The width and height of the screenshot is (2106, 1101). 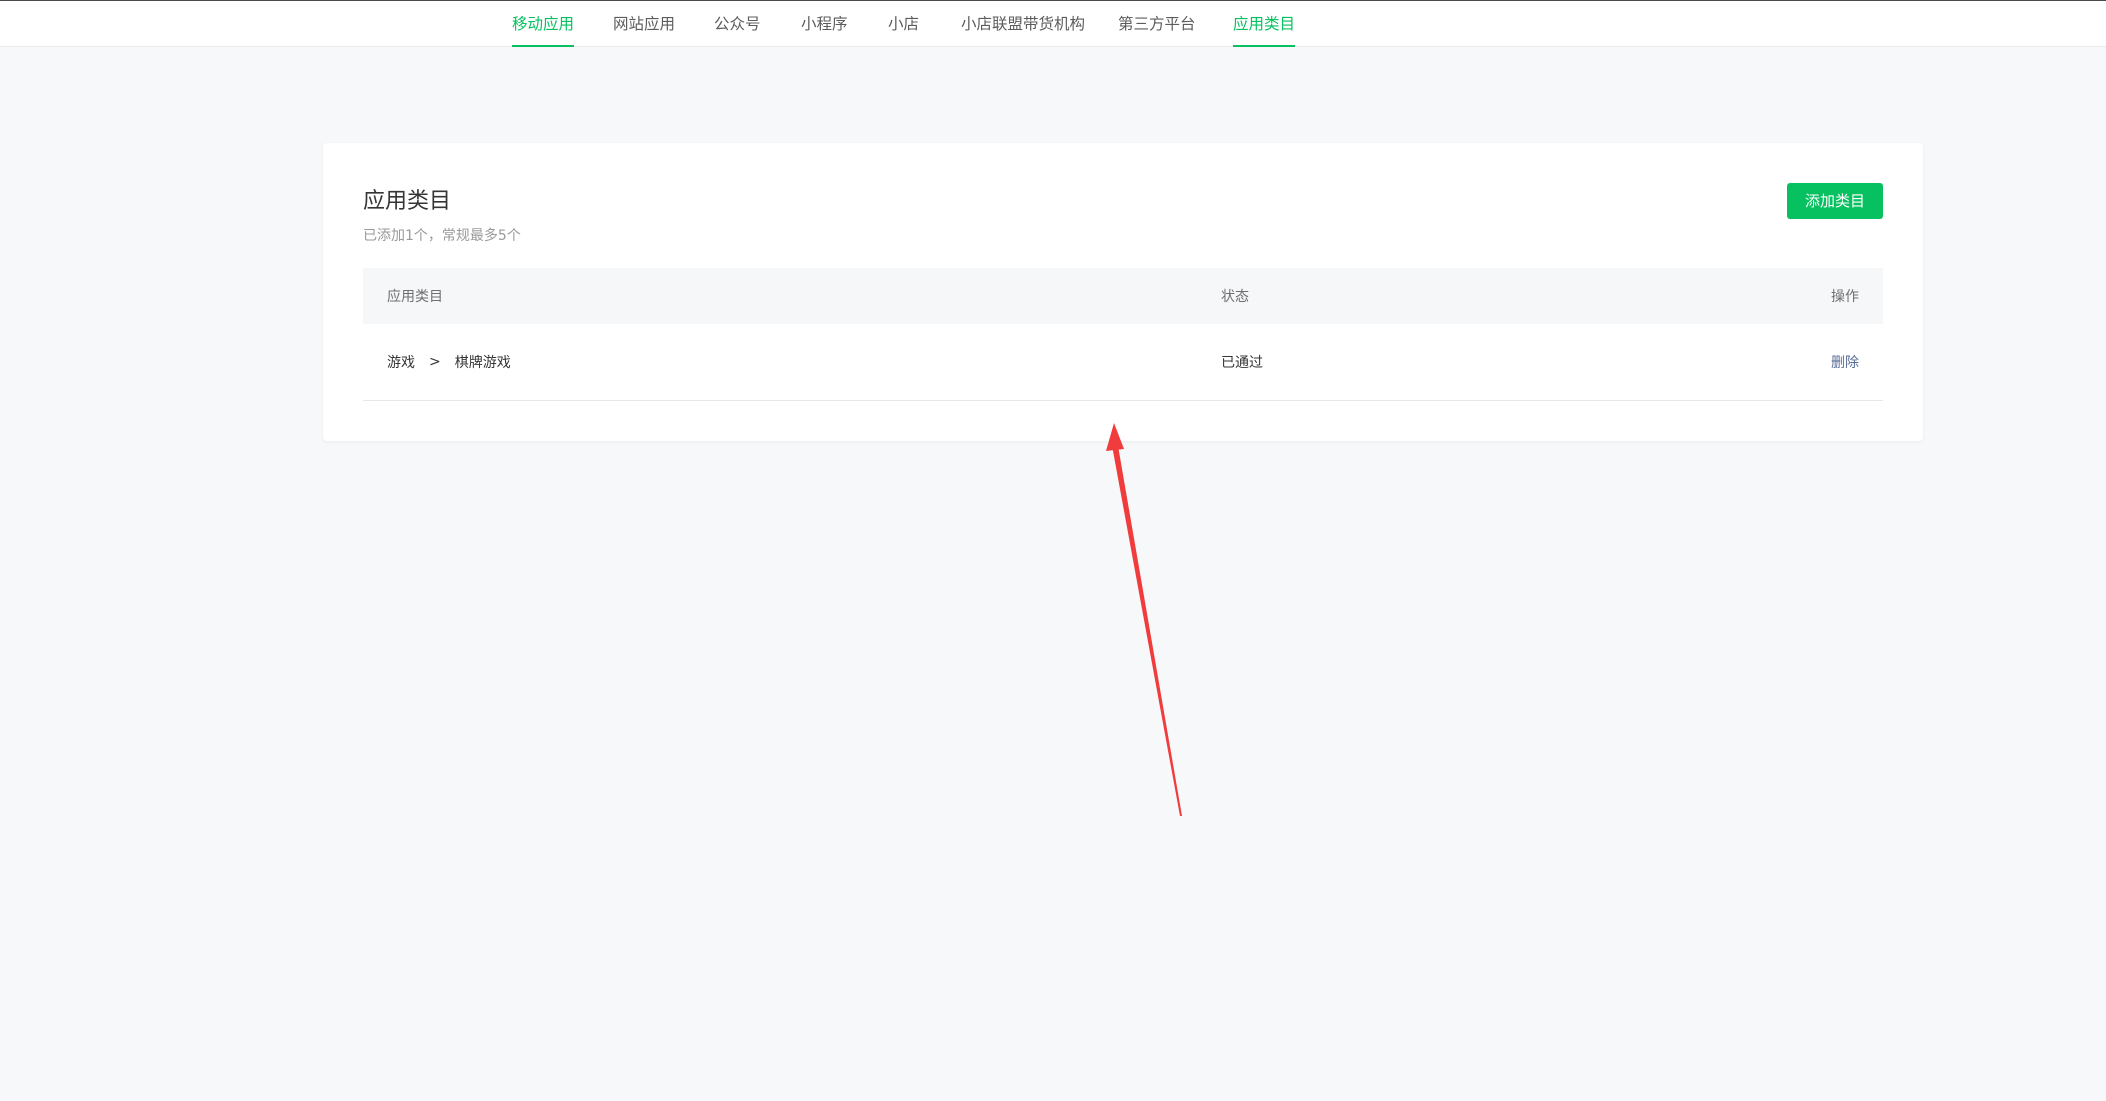 What do you see at coordinates (407, 201) in the screenshot?
I see `page-title: 应用类目` at bounding box center [407, 201].